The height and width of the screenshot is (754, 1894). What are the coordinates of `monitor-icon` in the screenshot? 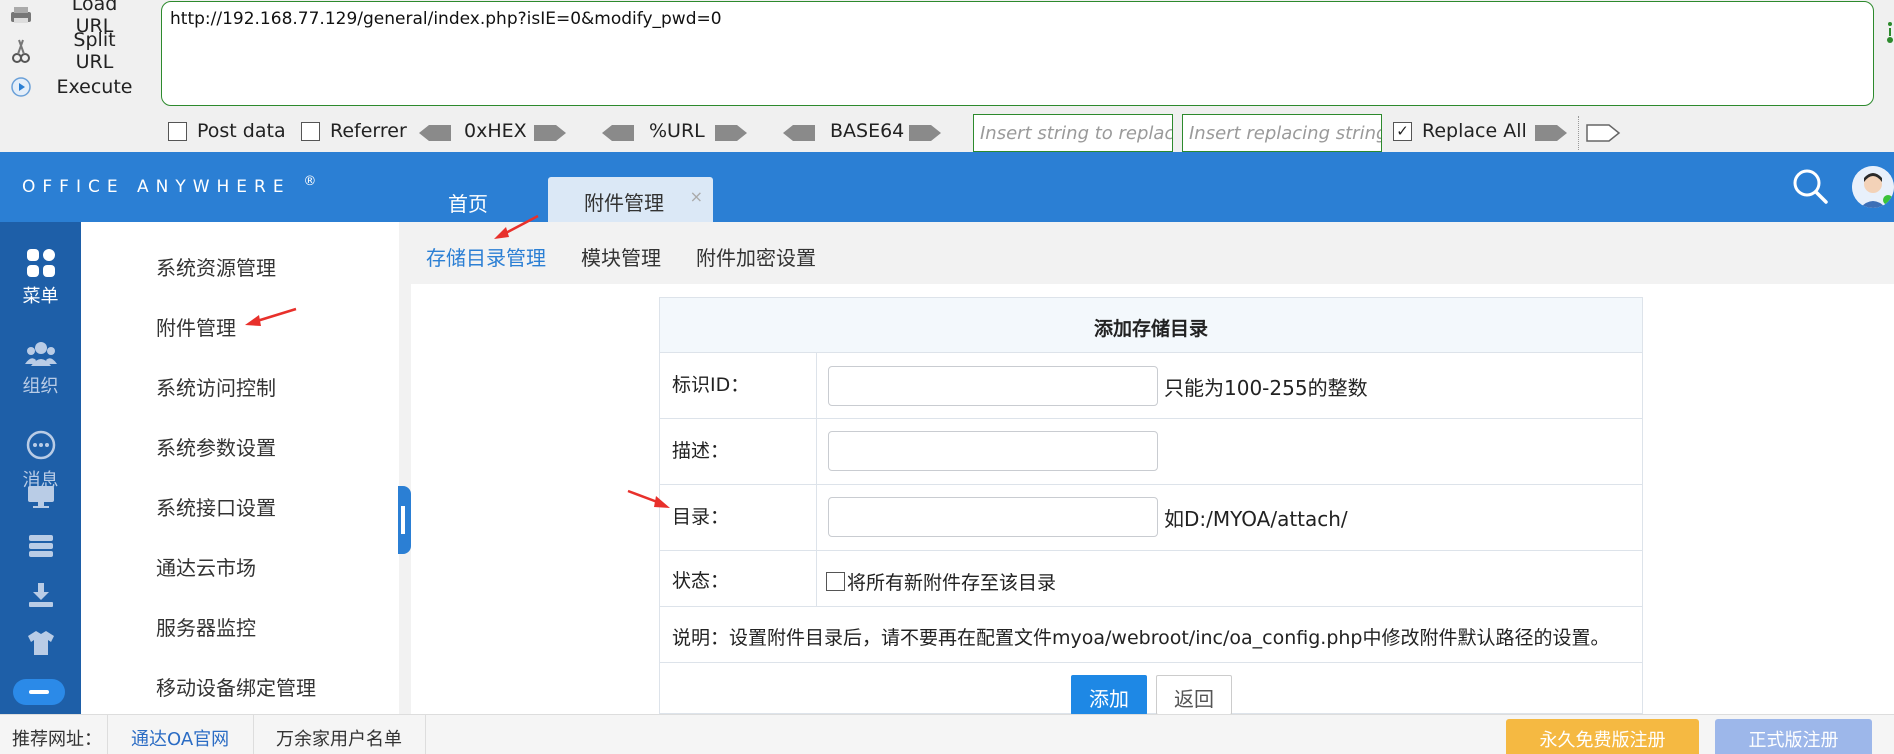 It's located at (40, 497).